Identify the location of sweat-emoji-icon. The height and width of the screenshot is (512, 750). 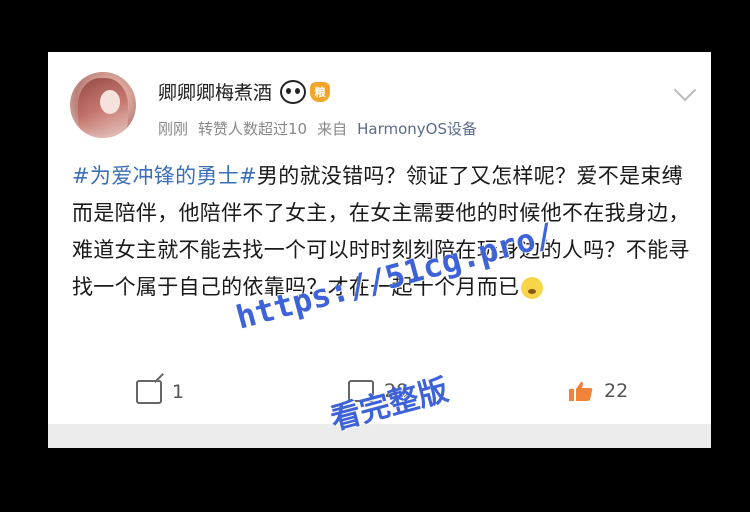
(532, 288).